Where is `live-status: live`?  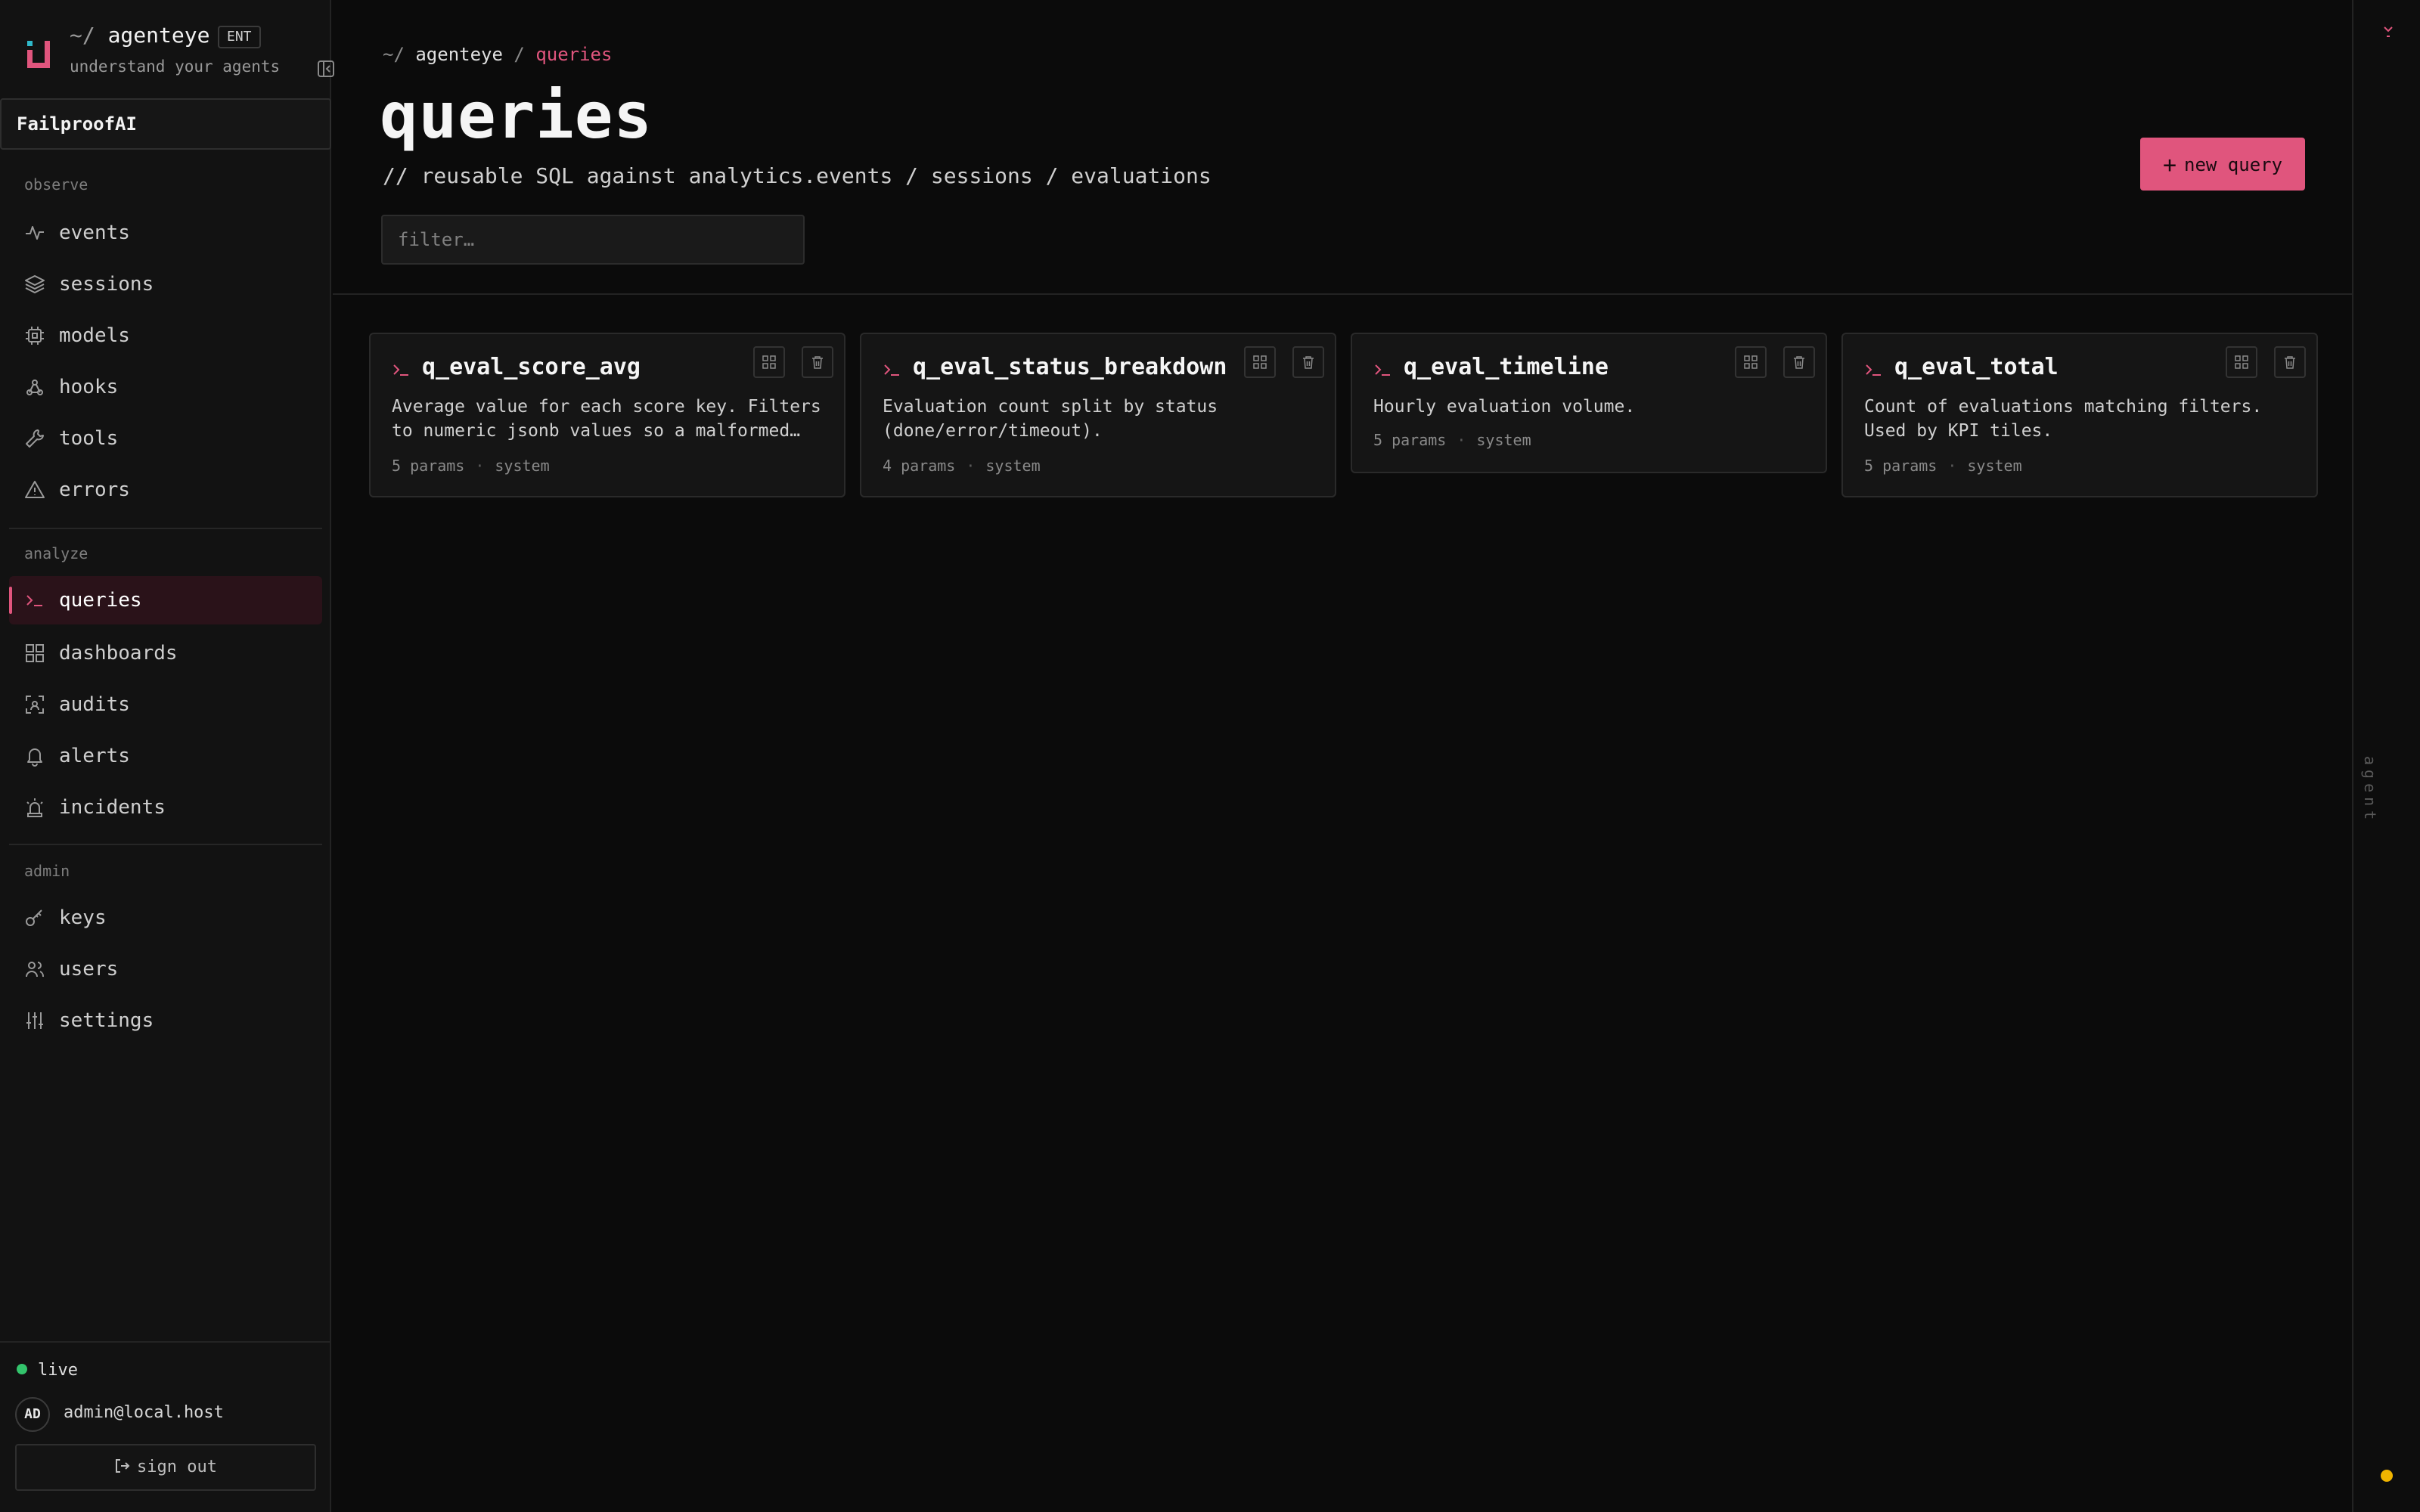 live-status: live is located at coordinates (47, 1370).